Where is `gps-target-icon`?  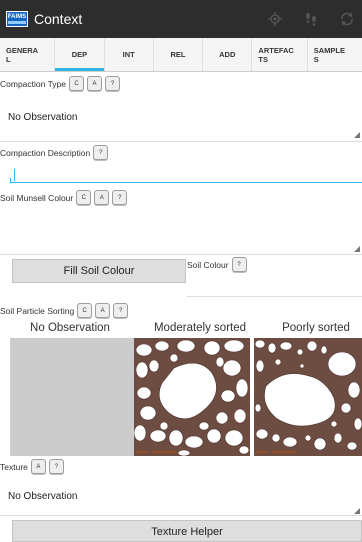
gps-target-icon is located at coordinates (275, 19).